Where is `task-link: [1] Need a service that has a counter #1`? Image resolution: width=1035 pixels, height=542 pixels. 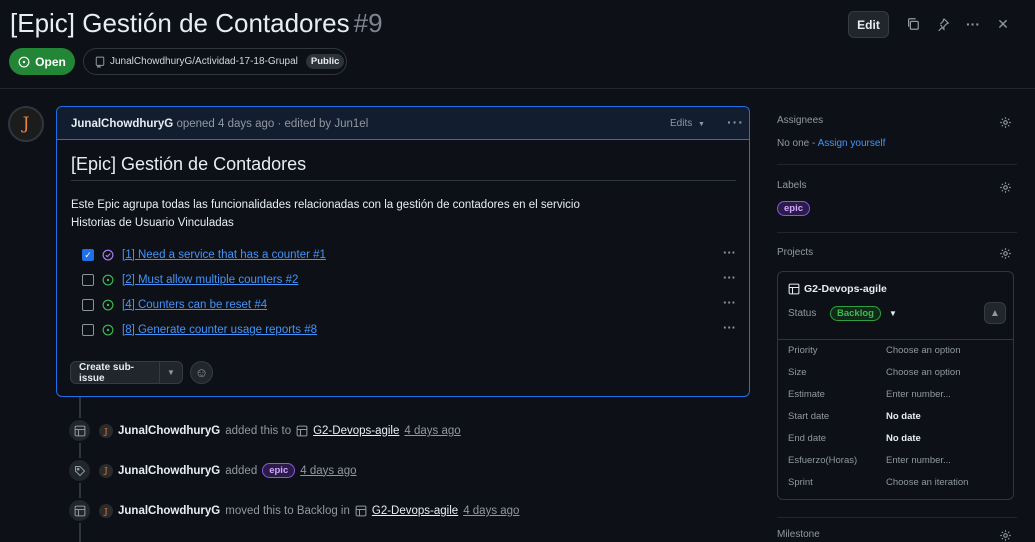
task-link: [1] Need a service that has a counter #1 is located at coordinates (224, 255).